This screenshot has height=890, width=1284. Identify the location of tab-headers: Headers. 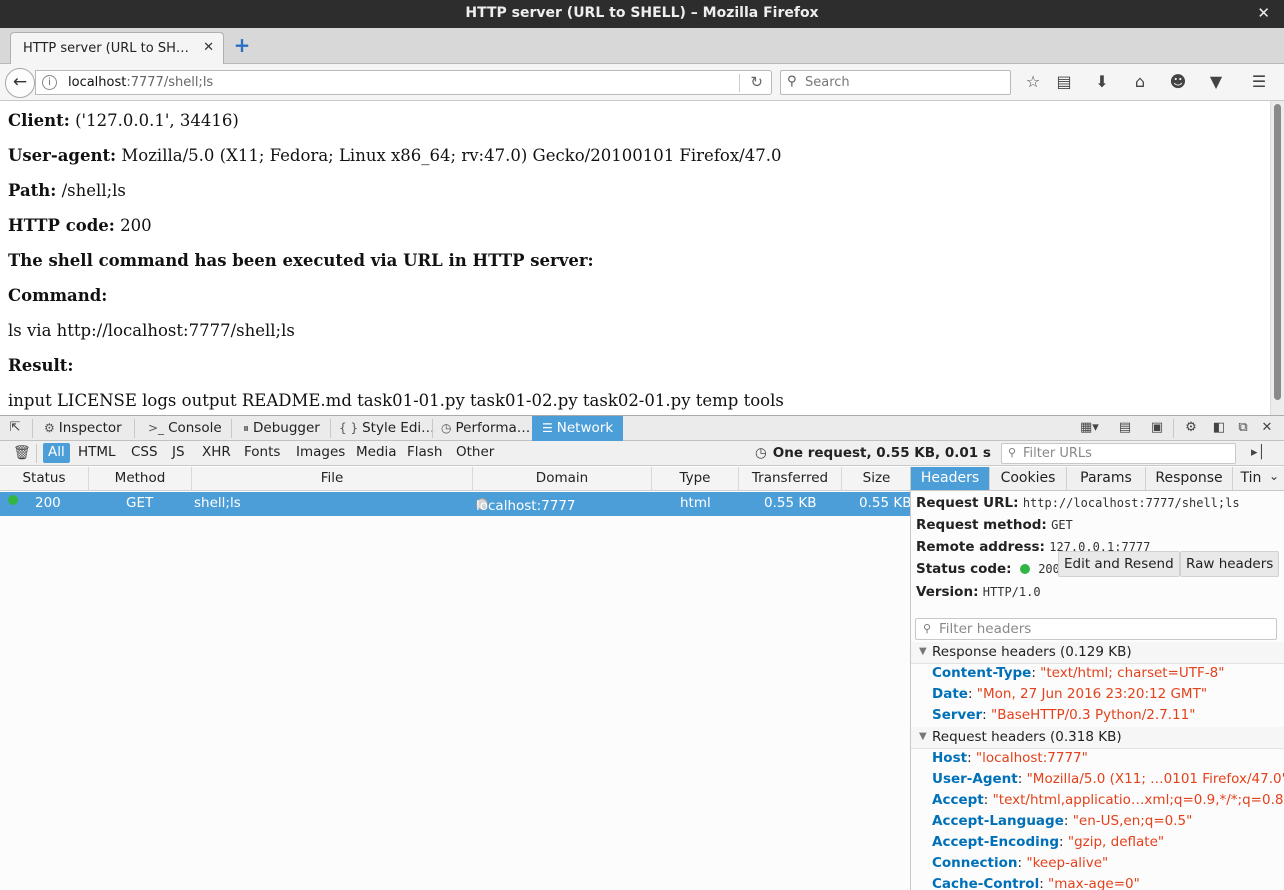
(950, 478).